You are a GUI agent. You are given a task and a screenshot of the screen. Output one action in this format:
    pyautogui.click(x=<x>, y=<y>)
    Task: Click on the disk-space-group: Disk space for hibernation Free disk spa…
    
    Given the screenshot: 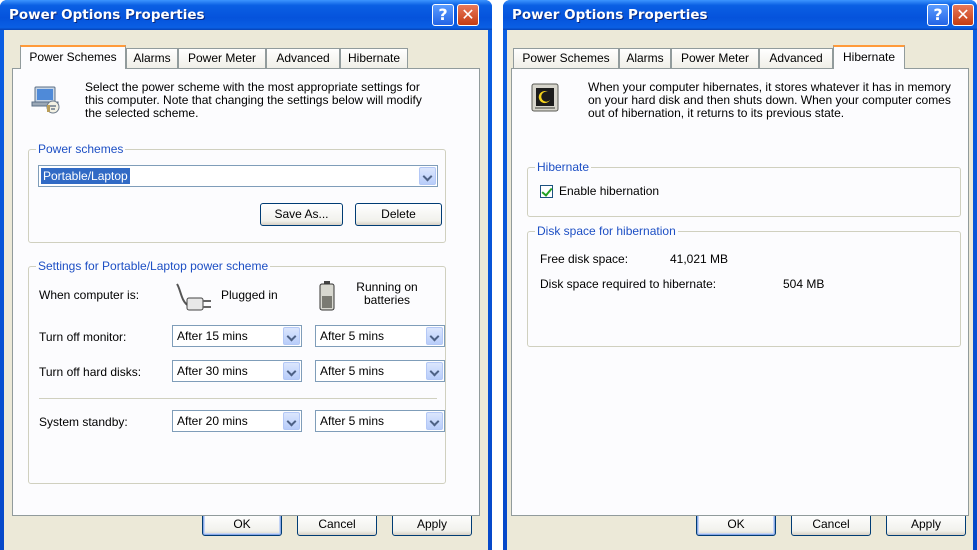 What is the action you would take?
    pyautogui.click(x=744, y=285)
    